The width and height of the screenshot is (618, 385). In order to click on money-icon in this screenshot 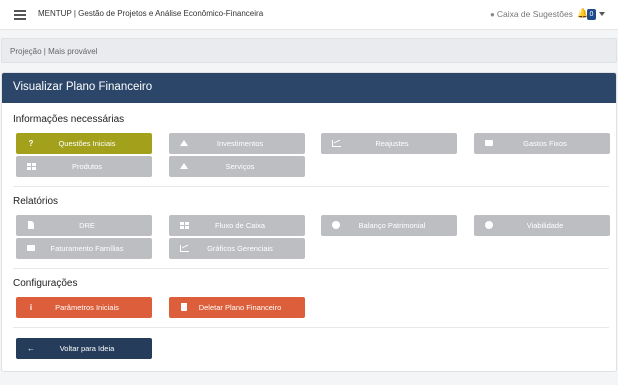, I will do `click(489, 143)`.